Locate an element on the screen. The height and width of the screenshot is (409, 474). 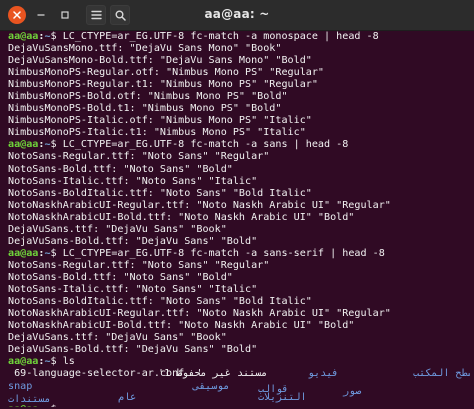
window-title: aa@aa: ~ is located at coordinates (237, 14).